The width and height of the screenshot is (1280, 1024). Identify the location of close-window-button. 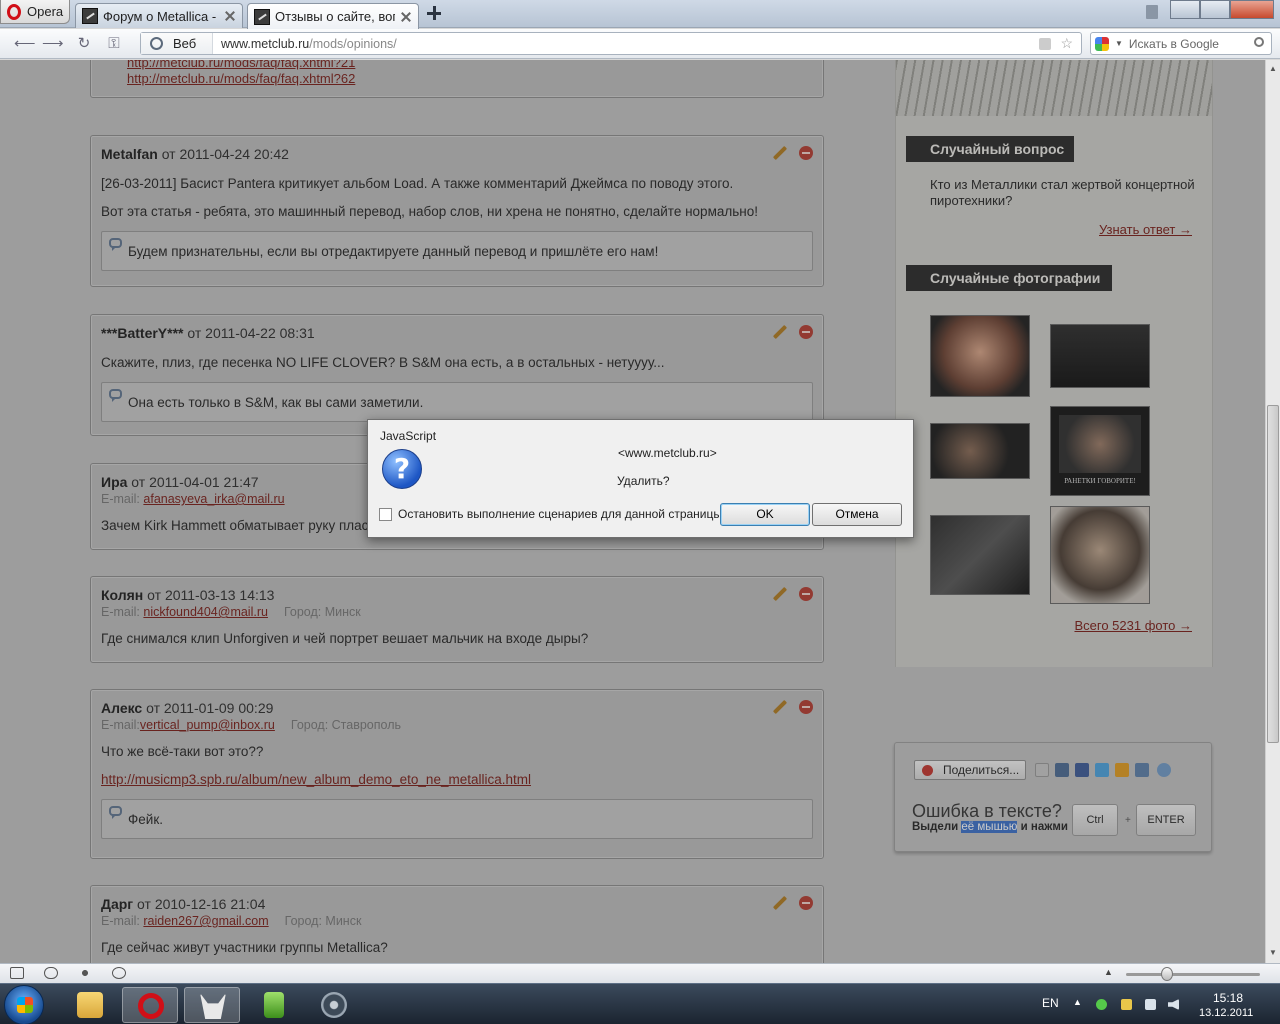
(1252, 9).